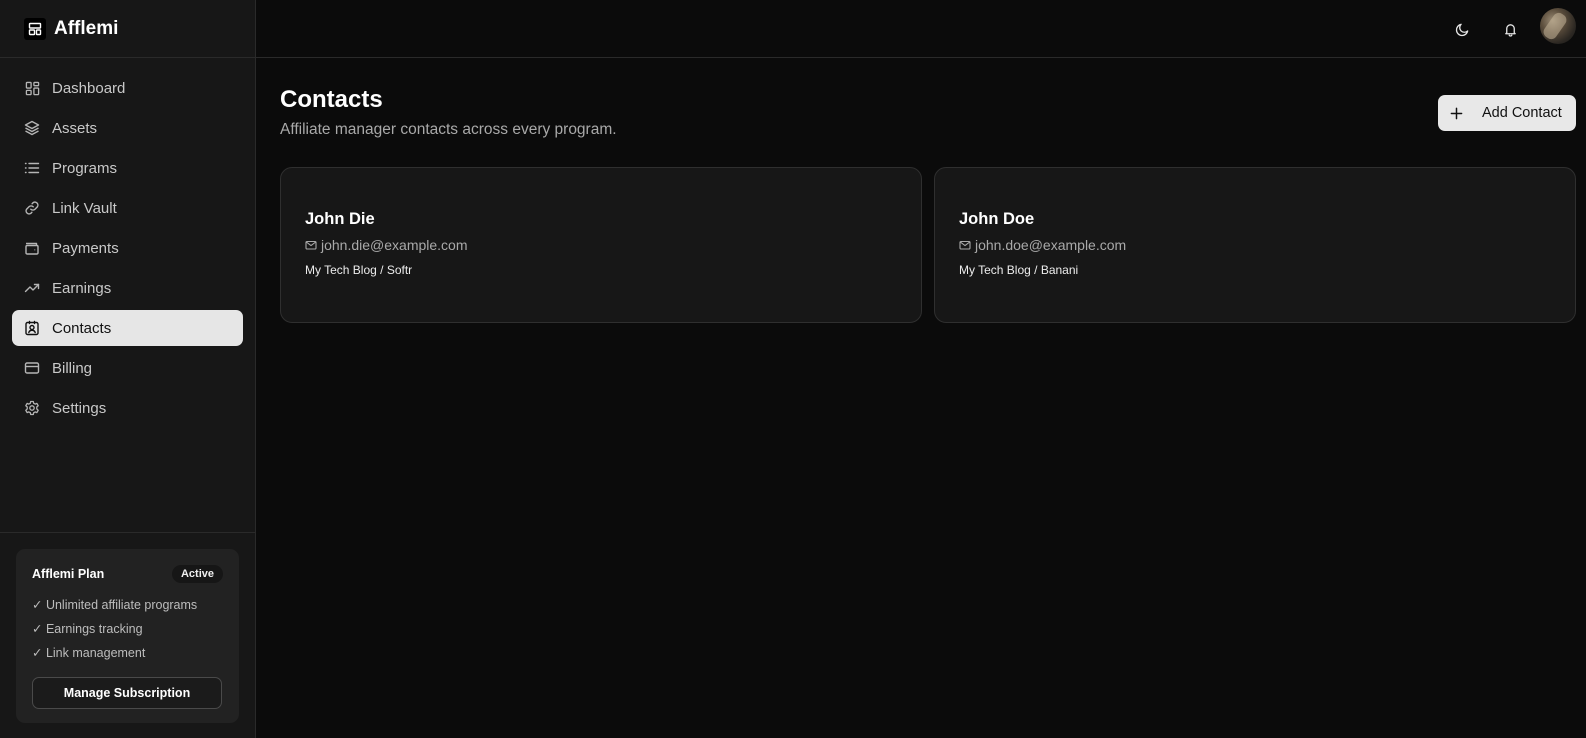 The height and width of the screenshot is (738, 1586). Describe the element at coordinates (86, 28) in the screenshot. I see `app-name: Afflemi` at that location.